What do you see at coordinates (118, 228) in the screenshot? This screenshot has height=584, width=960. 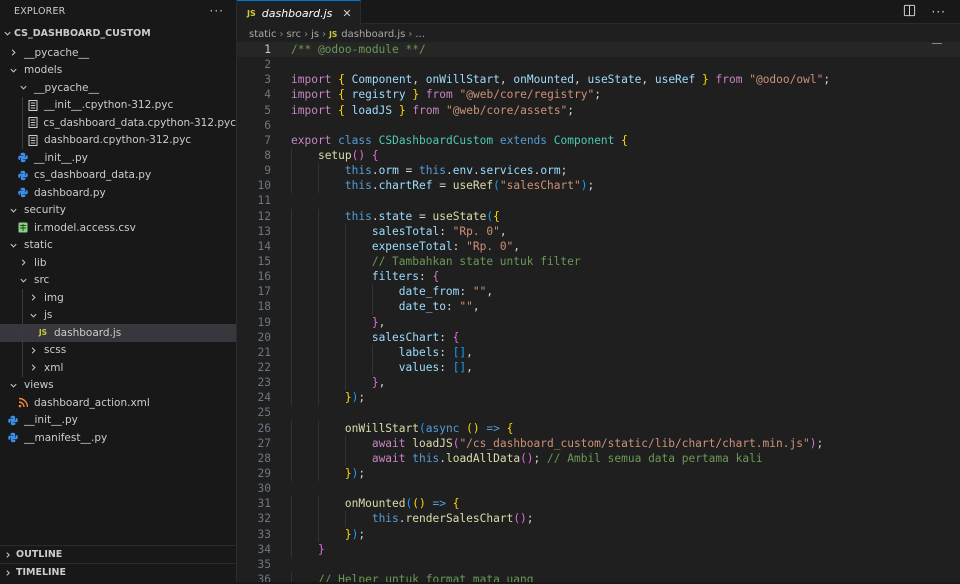 I see `tree-file: ir.model.access.csv` at bounding box center [118, 228].